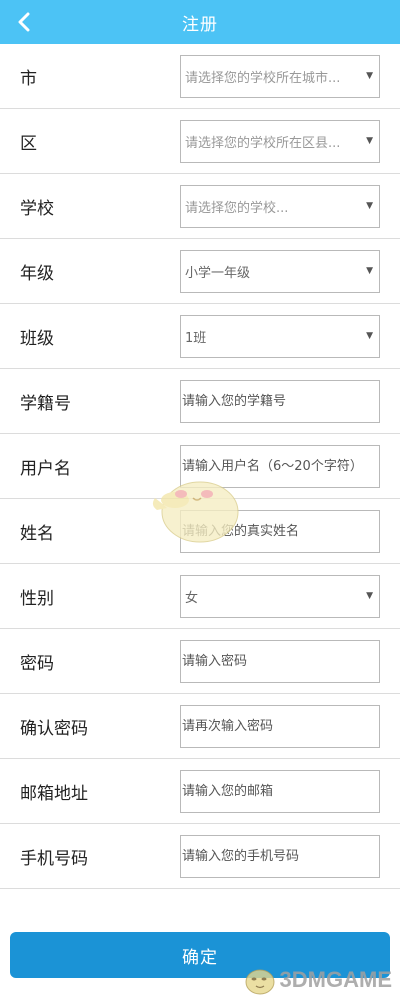 The height and width of the screenshot is (1003, 400). I want to click on dropdown-select: 请选择您的学校... ▼, so click(280, 206).